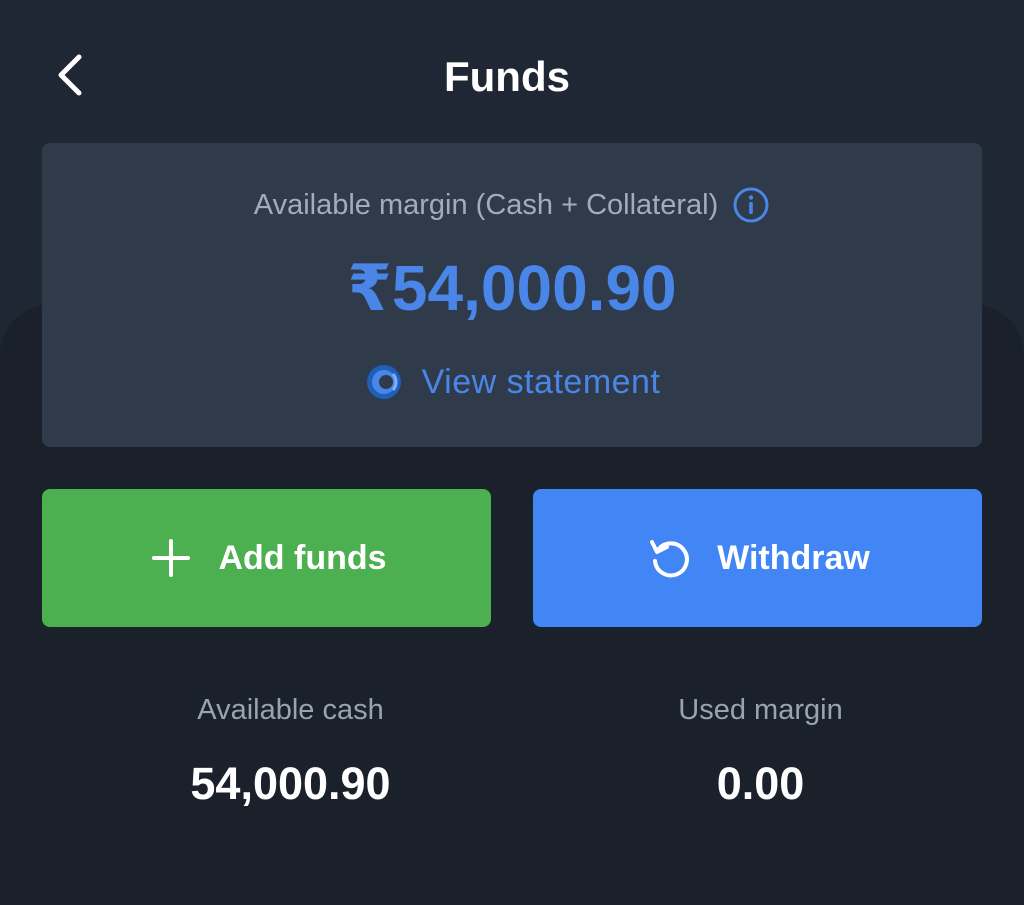  I want to click on plus-icon, so click(171, 558).